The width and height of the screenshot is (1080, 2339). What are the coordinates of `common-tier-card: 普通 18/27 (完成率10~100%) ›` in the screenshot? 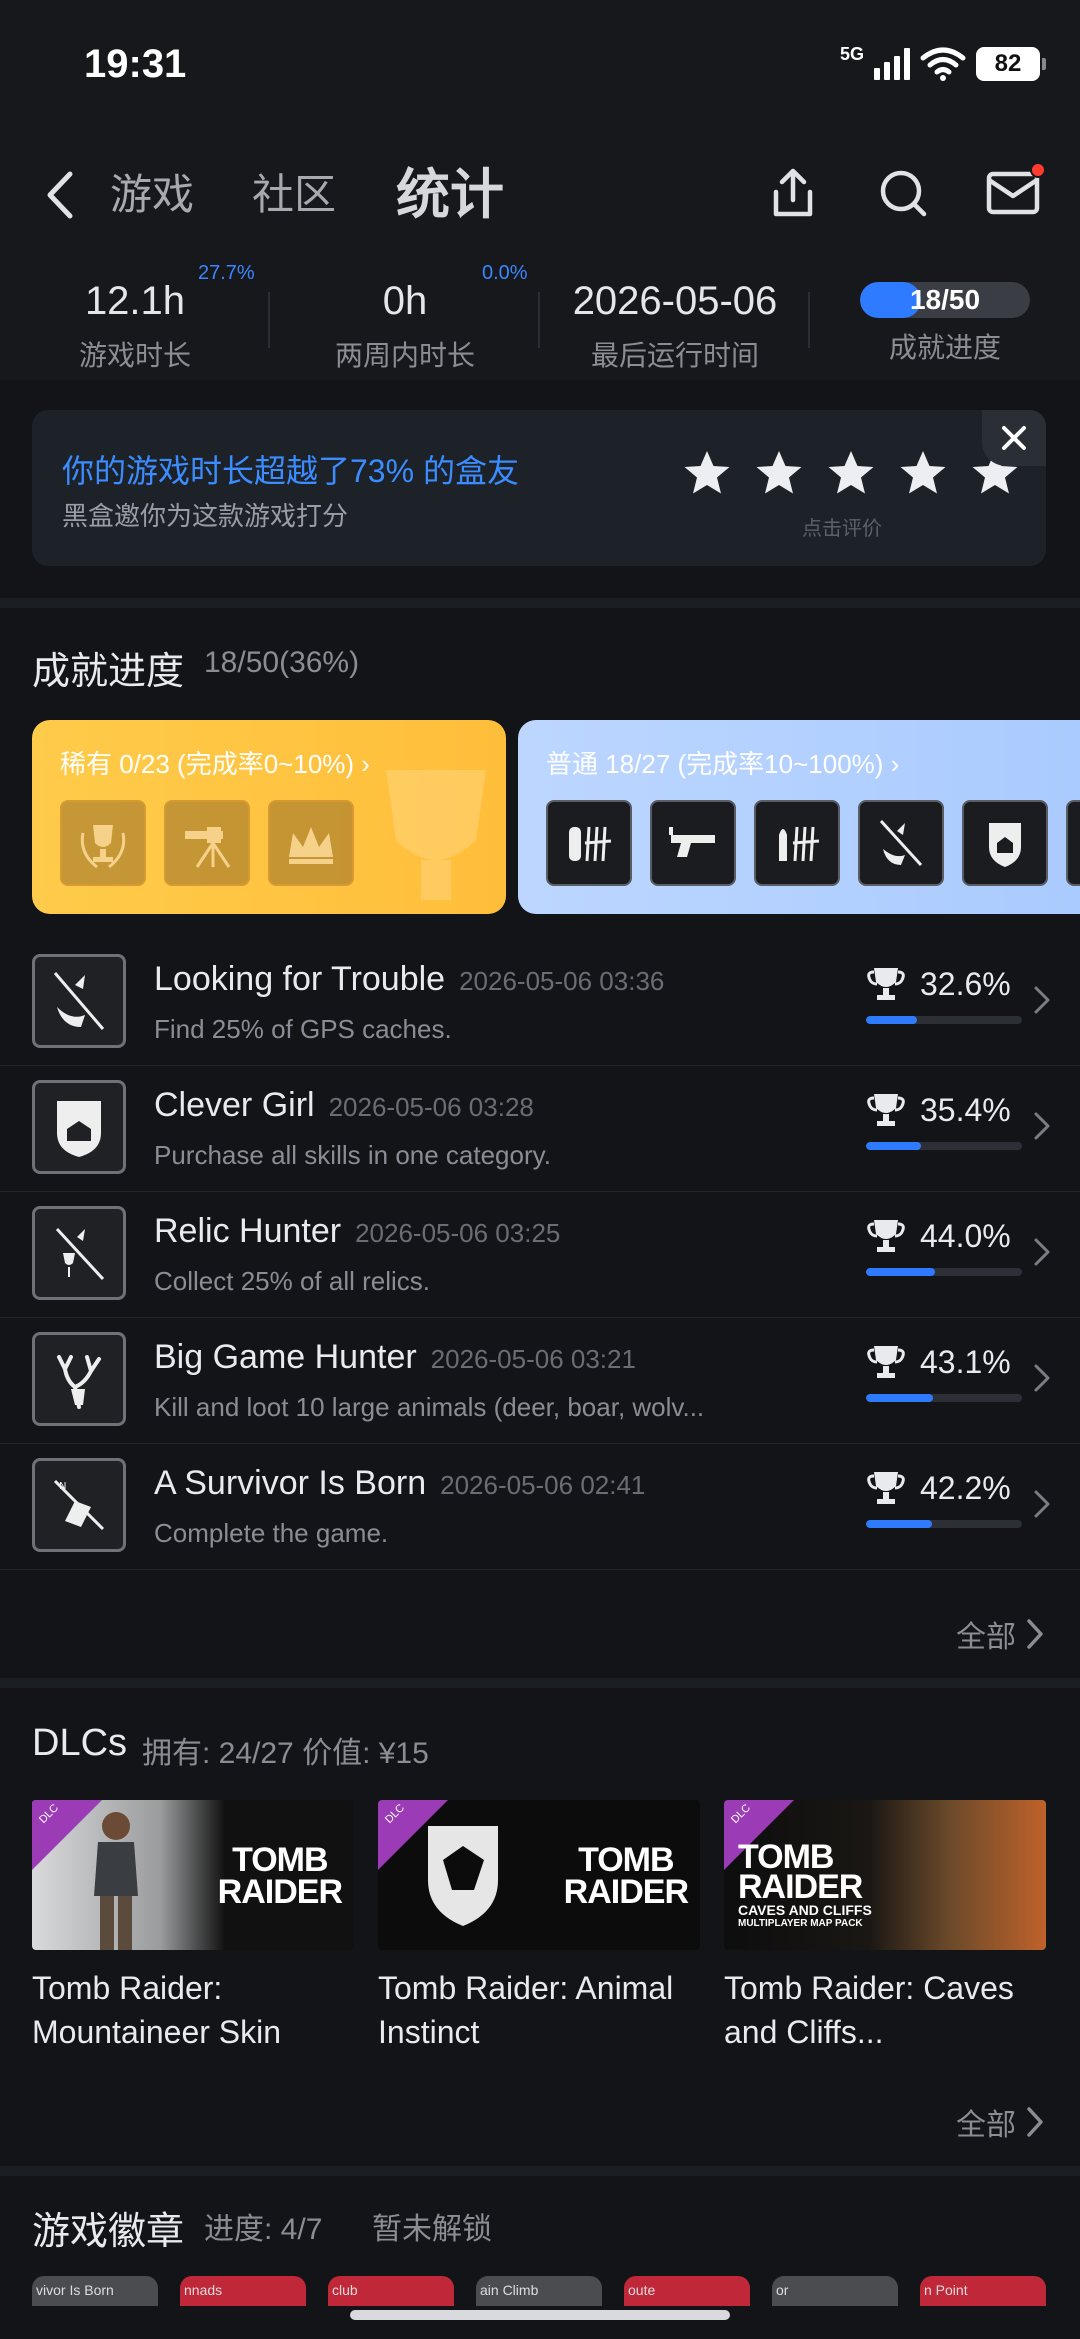 It's located at (799, 817).